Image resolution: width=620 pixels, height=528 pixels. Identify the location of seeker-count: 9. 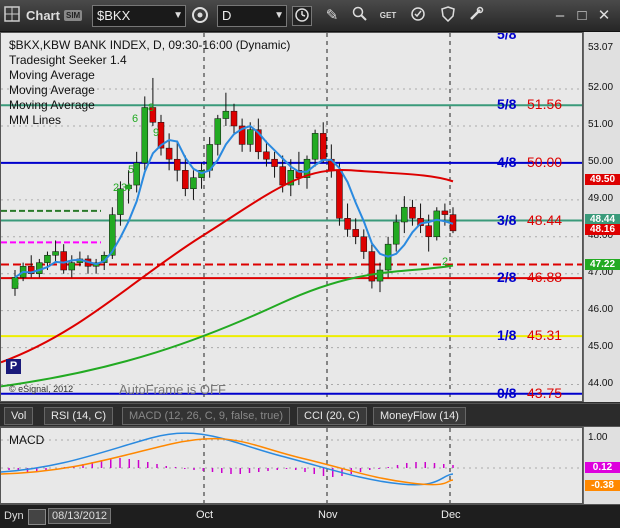
(156, 133).